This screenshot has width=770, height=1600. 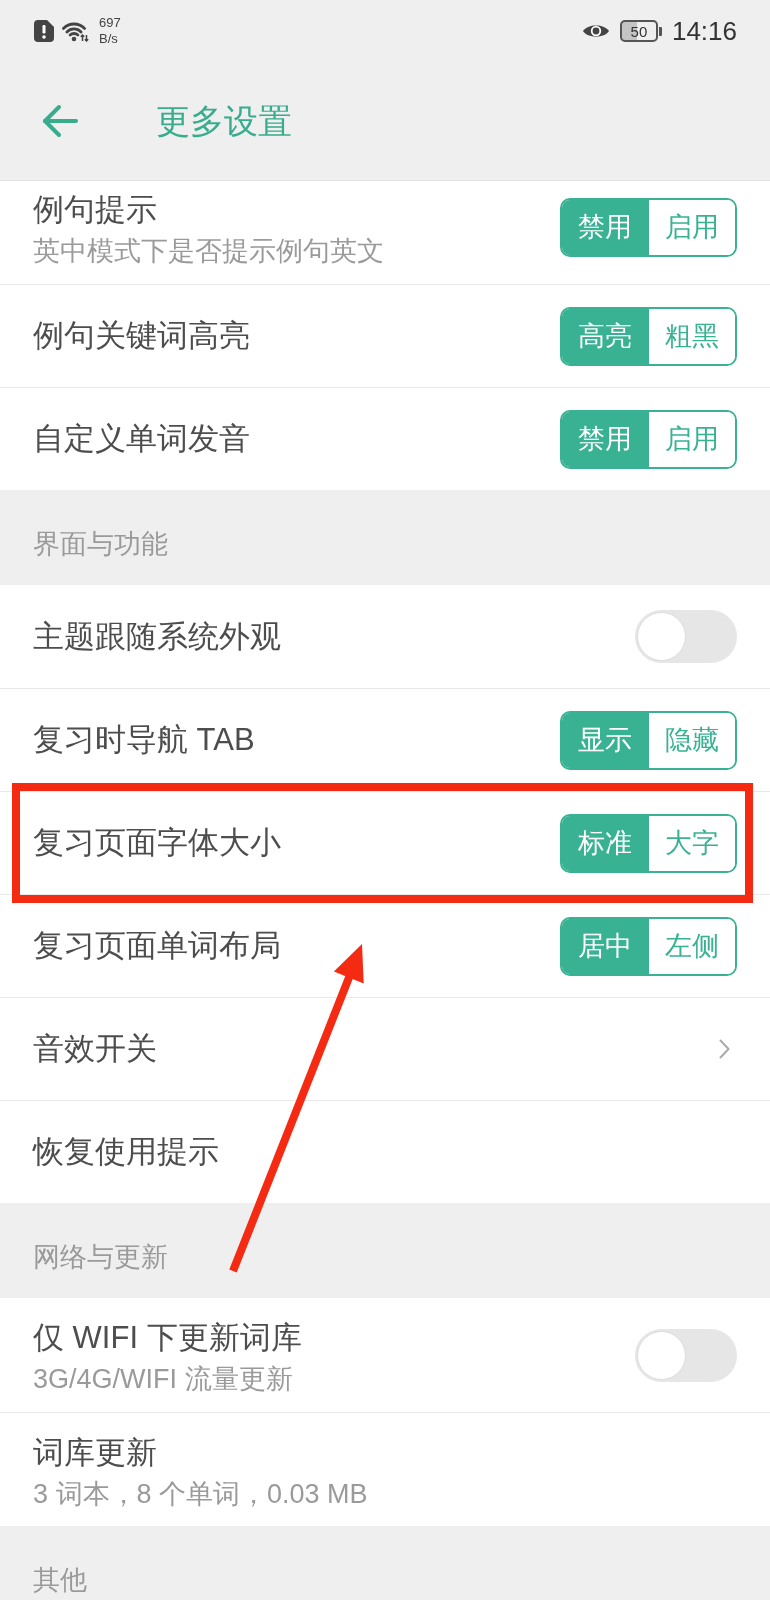 I want to click on setting-description: 3G/4G/WIFI 流量更新, so click(x=163, y=1379).